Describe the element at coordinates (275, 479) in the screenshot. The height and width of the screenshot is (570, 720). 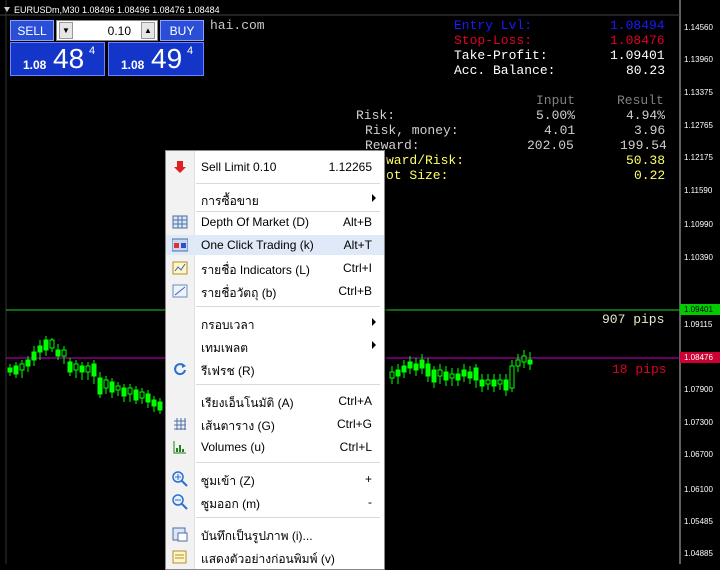
I see `menu-item-zoom-in: ซูมเข้า (Z) +` at that location.